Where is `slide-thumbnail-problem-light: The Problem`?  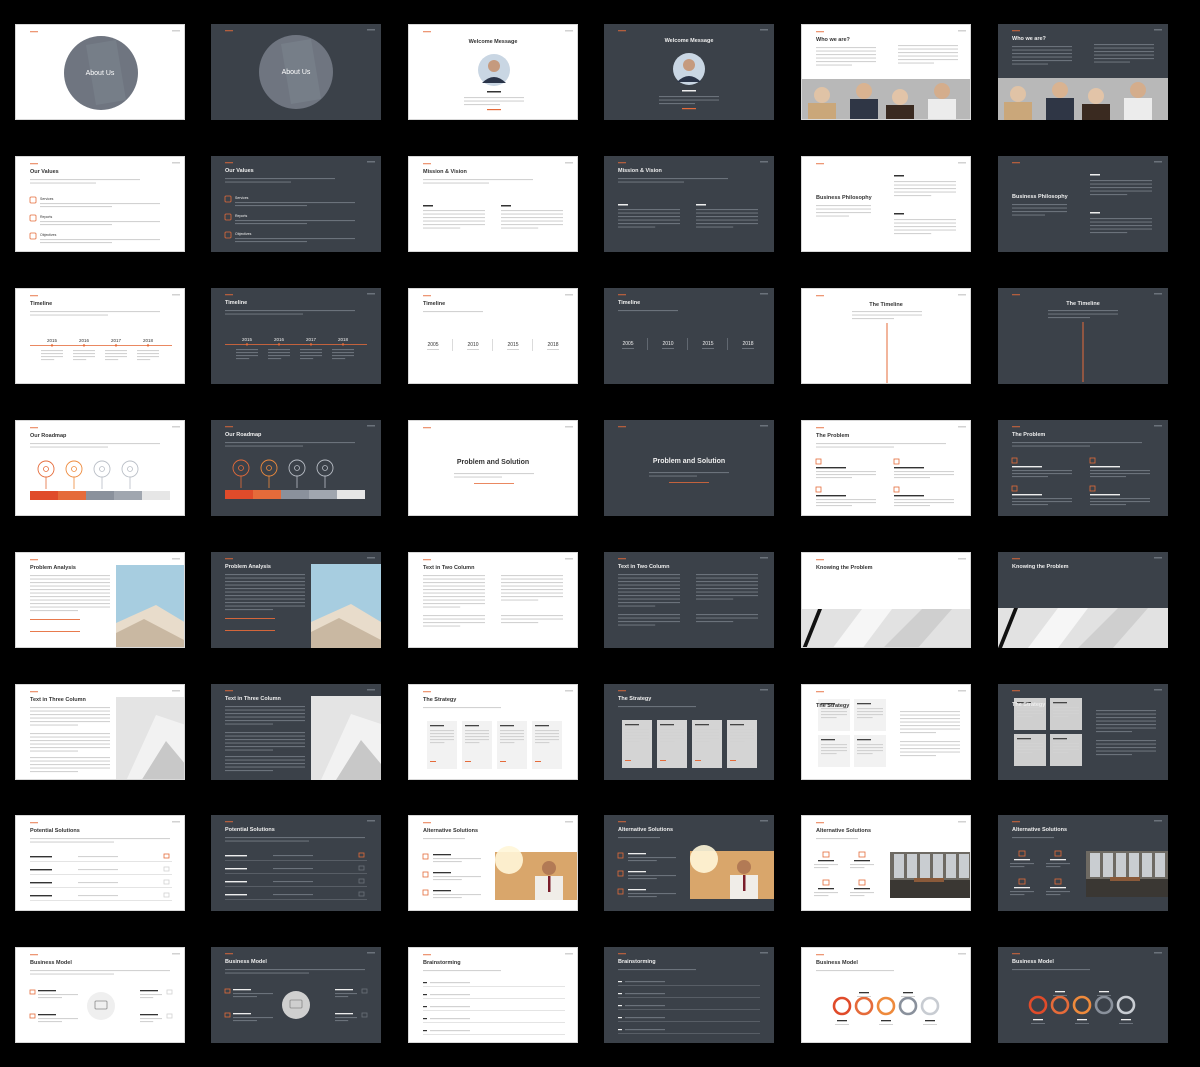 slide-thumbnail-problem-light: The Problem is located at coordinates (886, 468).